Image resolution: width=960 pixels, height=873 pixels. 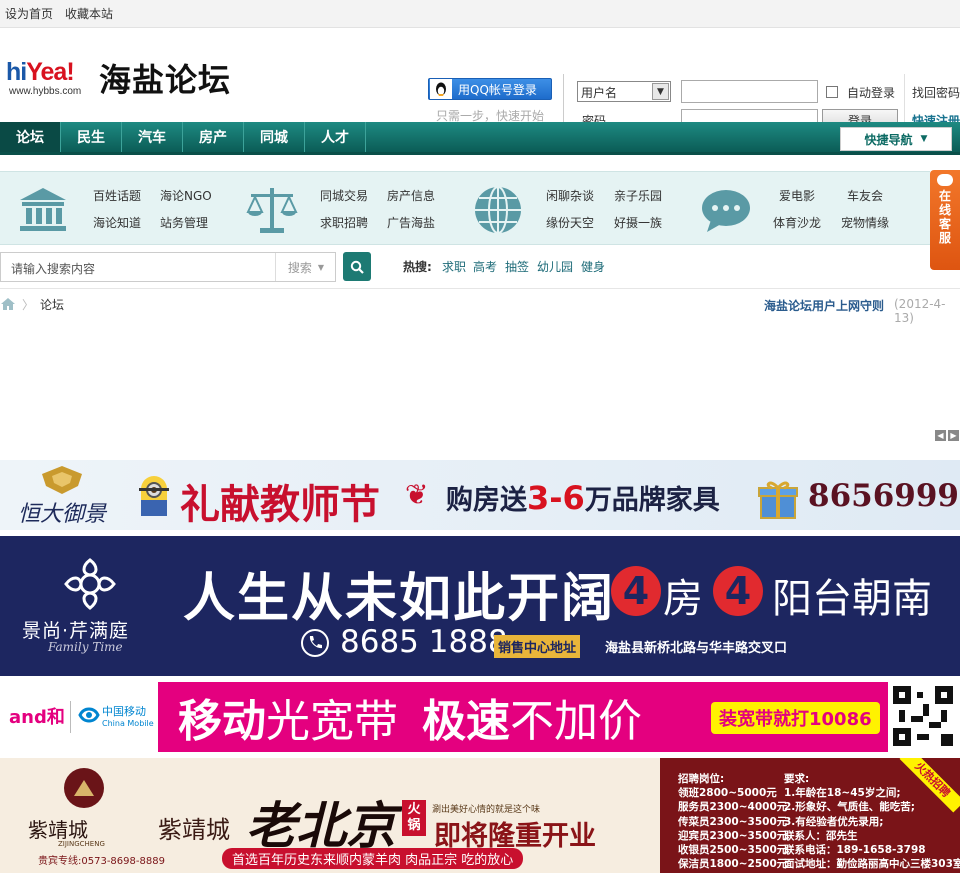 What do you see at coordinates (274, 137) in the screenshot?
I see `nav-item-local: 同城` at bounding box center [274, 137].